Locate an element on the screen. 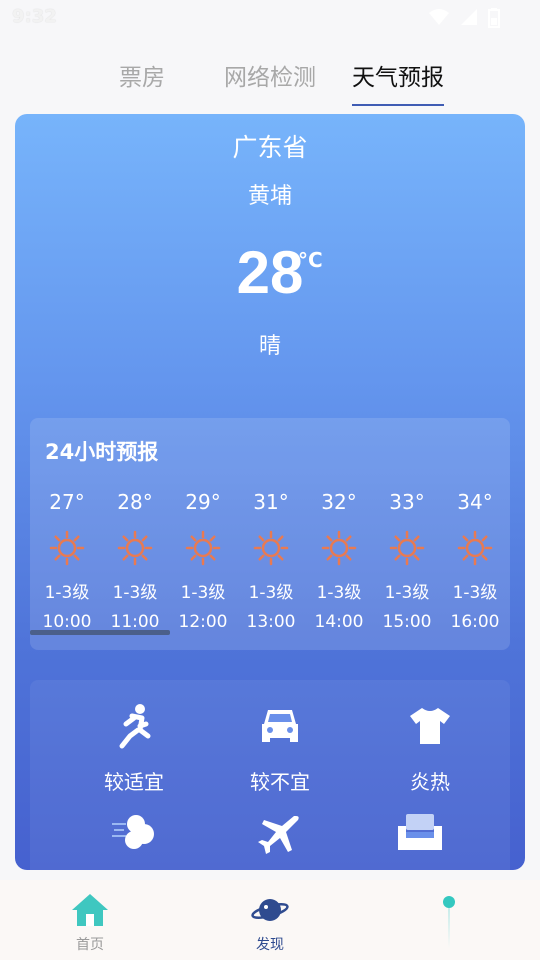  airplane-icon is located at coordinates (278, 835).